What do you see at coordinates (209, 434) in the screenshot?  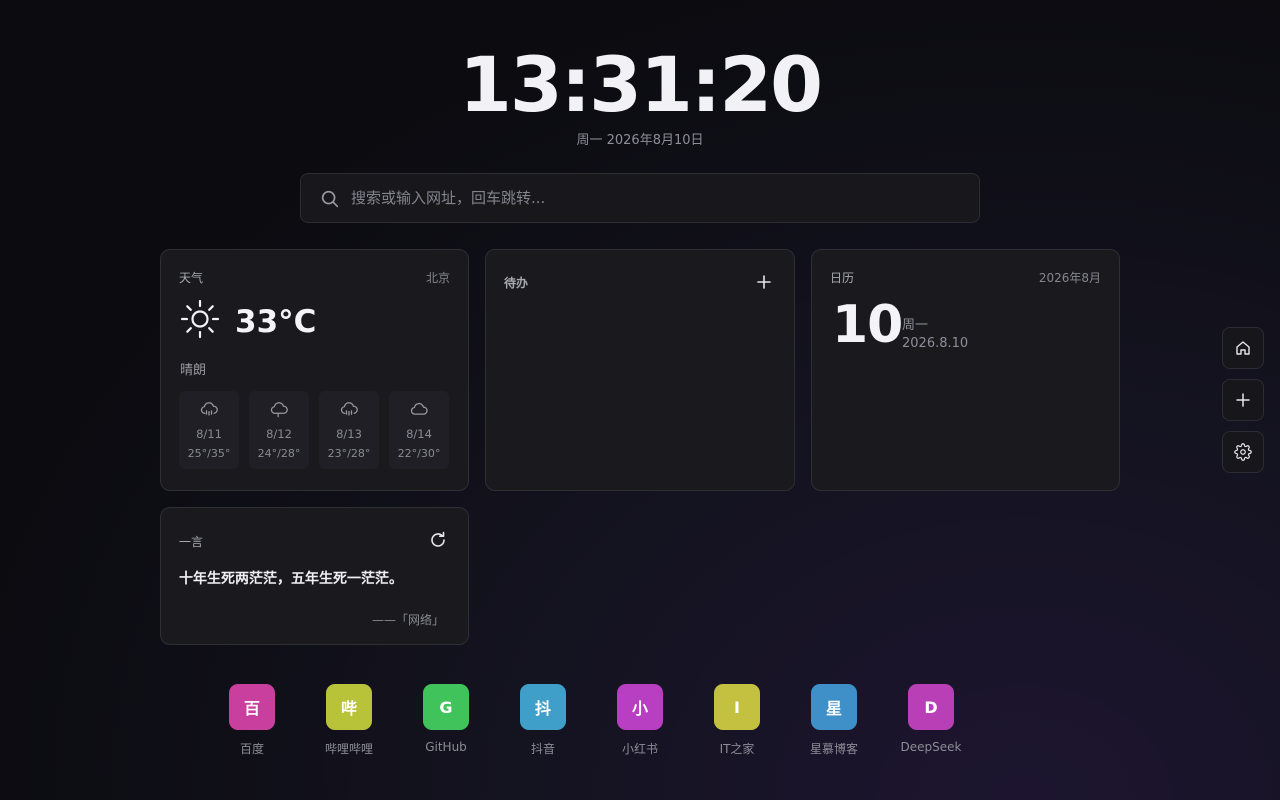 I see `forecast-date: 8/11` at bounding box center [209, 434].